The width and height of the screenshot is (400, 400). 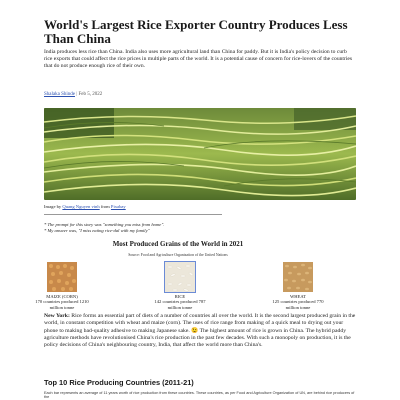 I want to click on maize-image, so click(x=62, y=277).